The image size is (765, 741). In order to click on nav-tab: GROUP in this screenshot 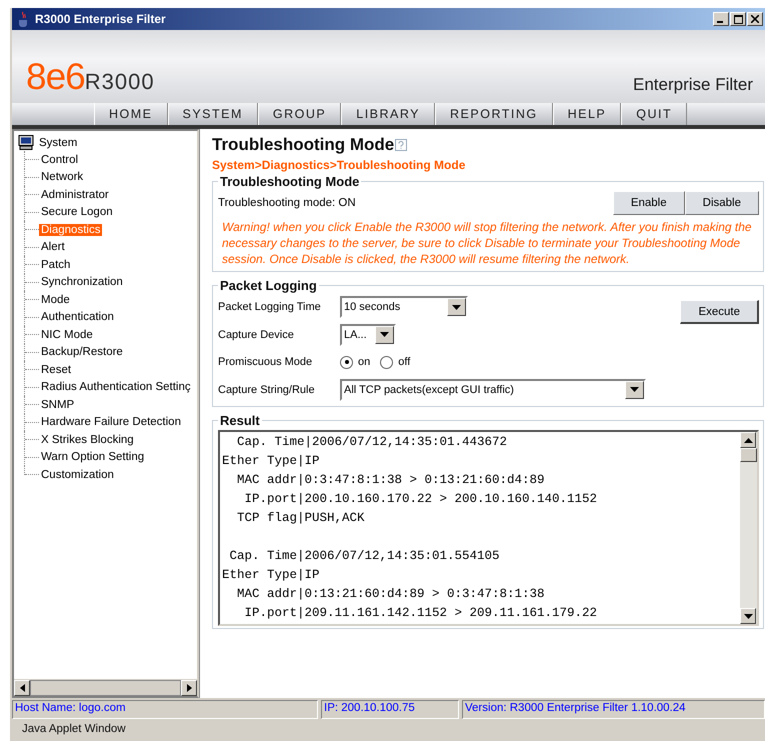, I will do `click(300, 114)`.